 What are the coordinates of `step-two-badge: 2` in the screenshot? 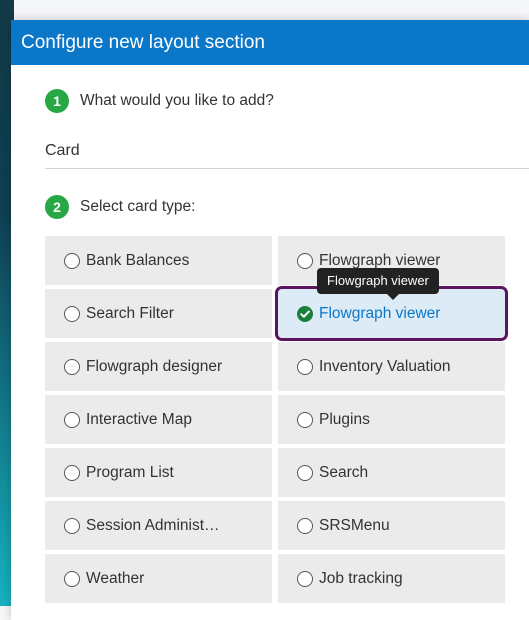 It's located at (57, 207).